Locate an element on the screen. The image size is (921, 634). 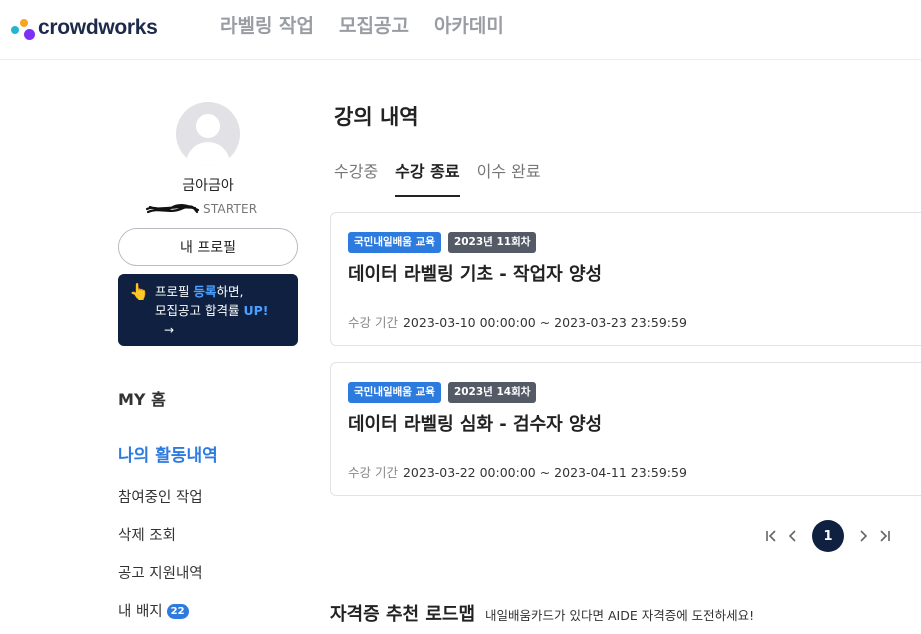
member-grade: STARTER is located at coordinates (230, 209).